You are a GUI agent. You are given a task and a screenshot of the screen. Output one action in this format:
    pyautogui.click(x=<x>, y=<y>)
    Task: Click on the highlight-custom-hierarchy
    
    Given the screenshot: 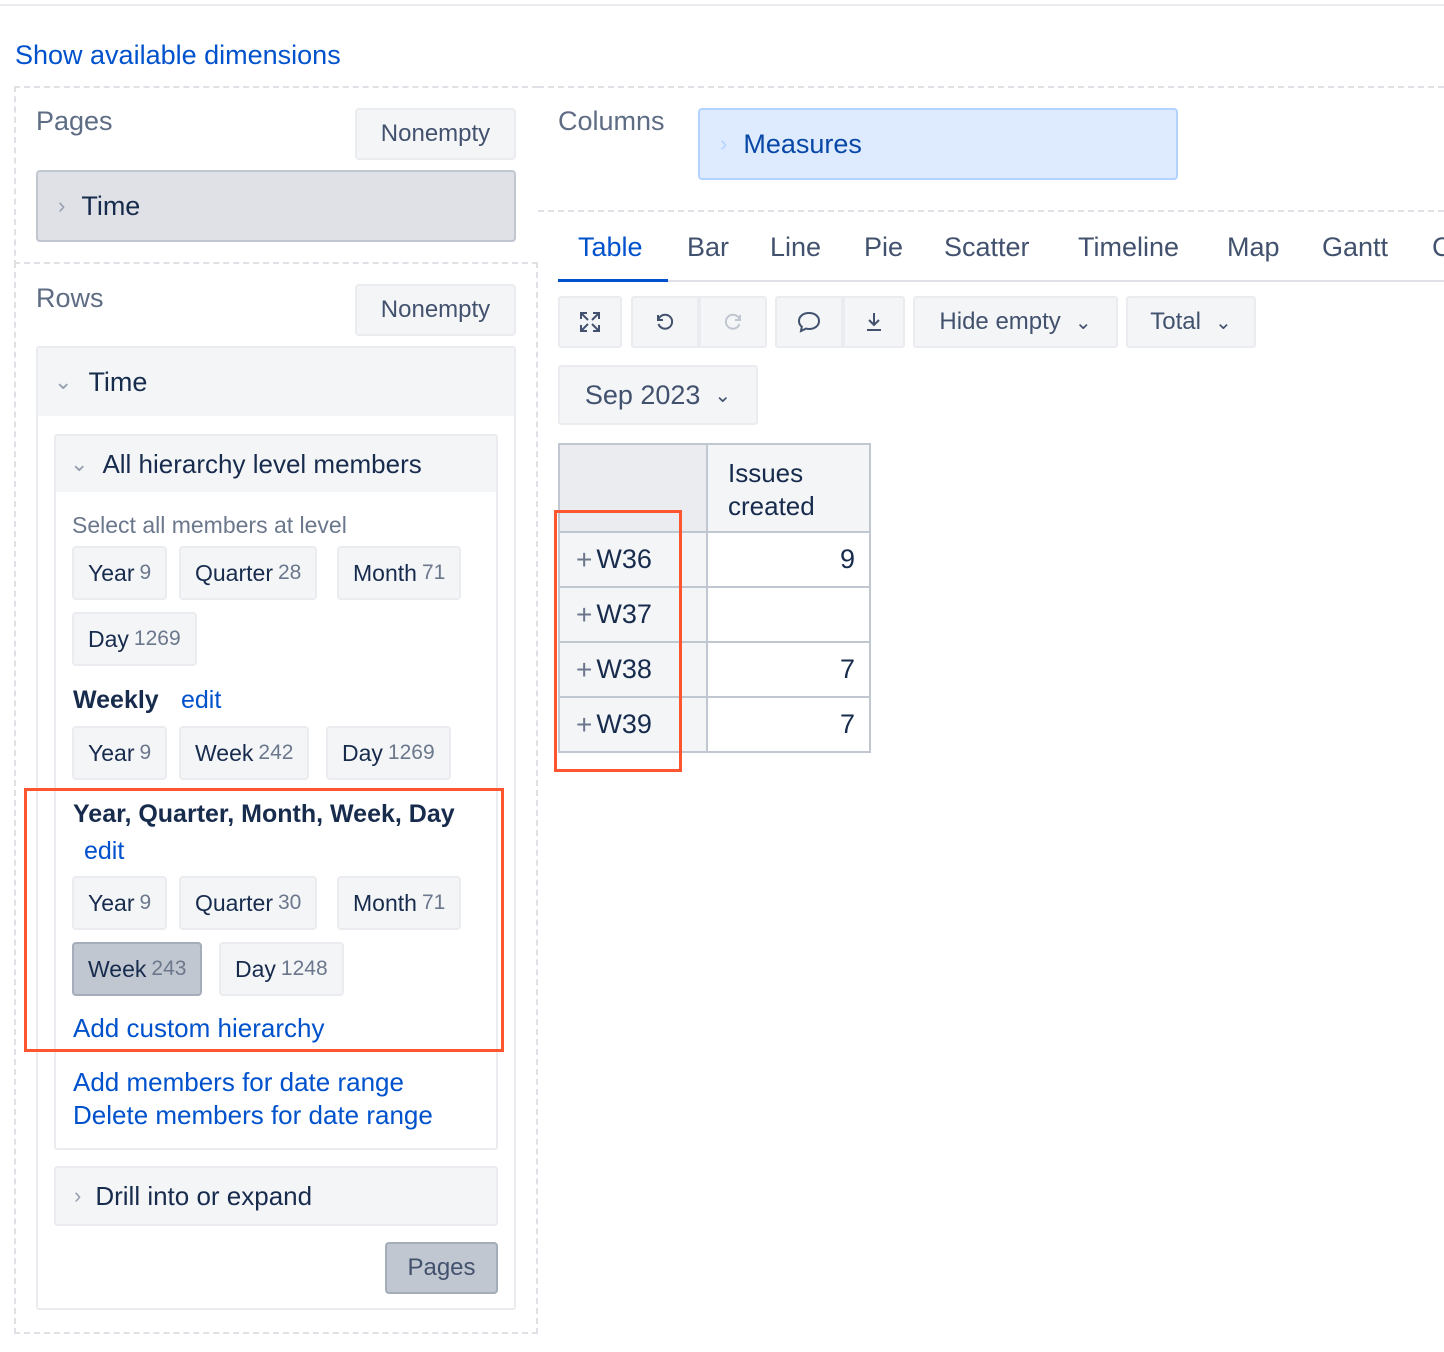 What is the action you would take?
    pyautogui.click(x=264, y=920)
    